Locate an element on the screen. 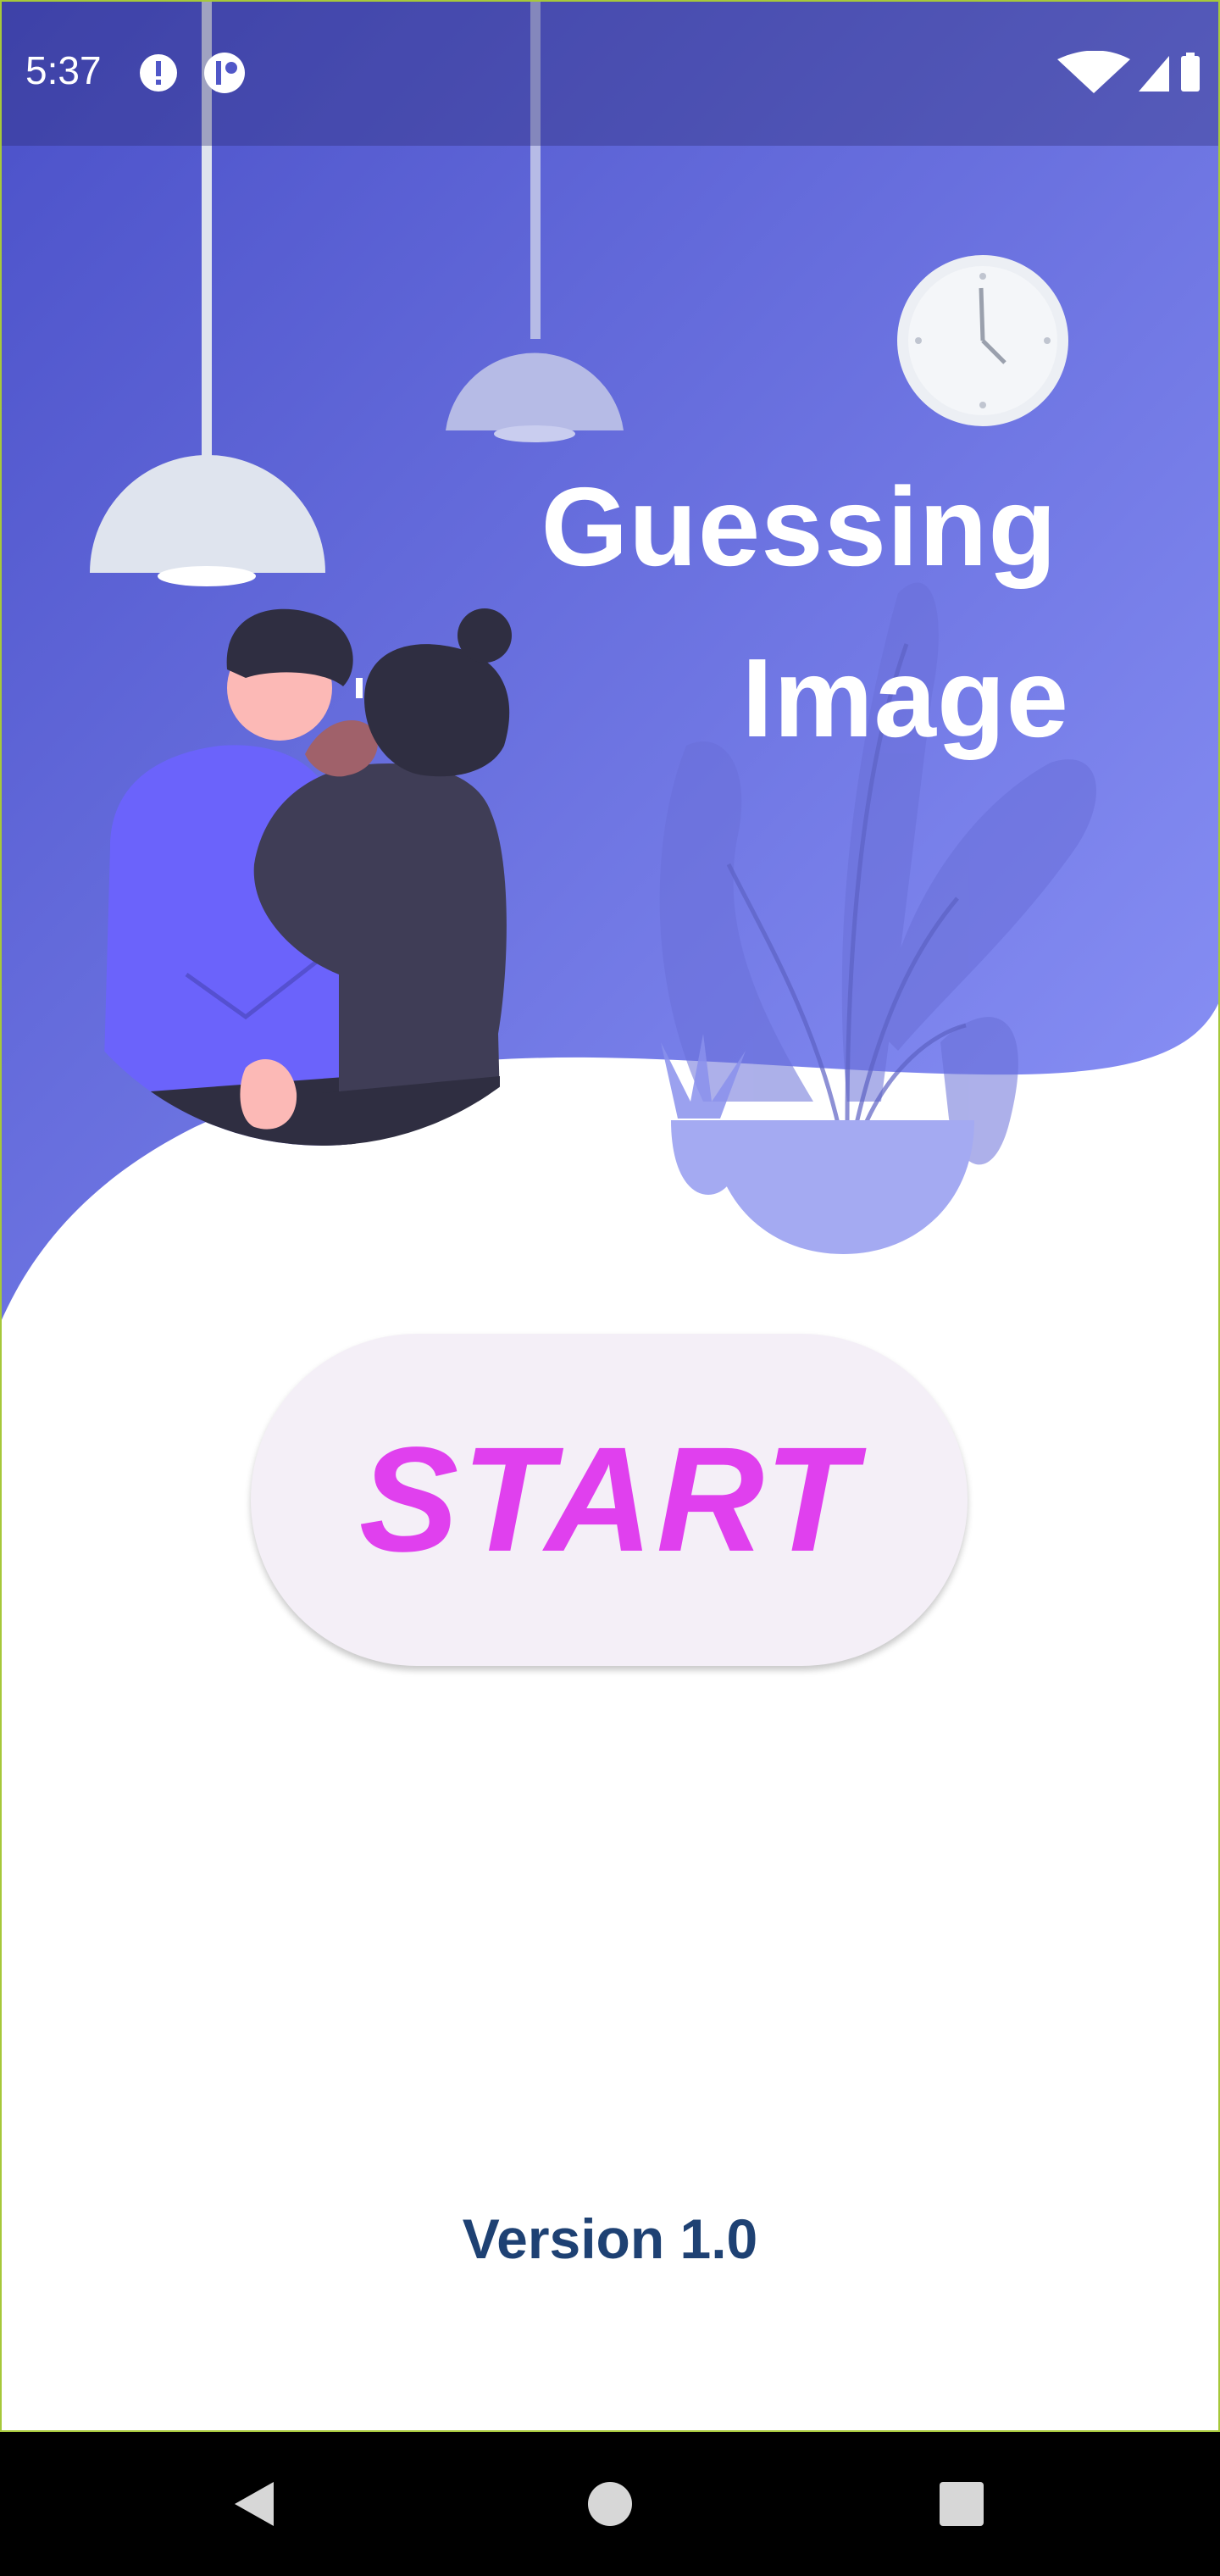 The image size is (1220, 2576). start-button-label: START is located at coordinates (609, 1500).